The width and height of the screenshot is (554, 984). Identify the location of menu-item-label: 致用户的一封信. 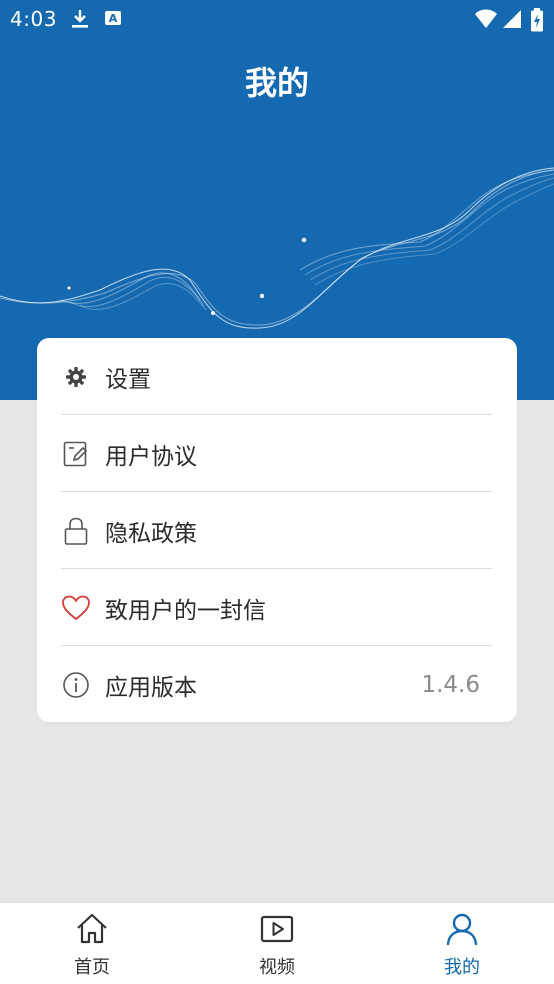
(185, 610).